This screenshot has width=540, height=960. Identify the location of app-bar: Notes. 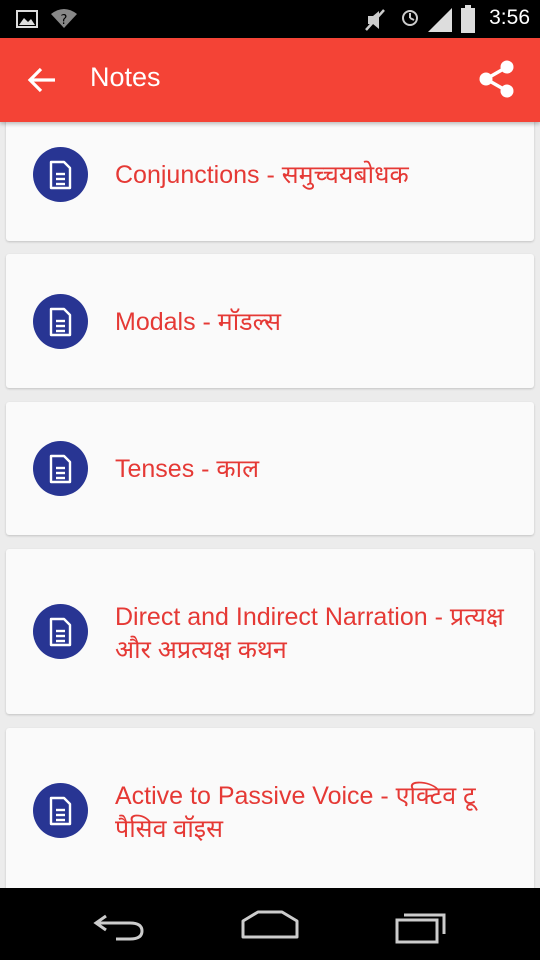
(270, 80).